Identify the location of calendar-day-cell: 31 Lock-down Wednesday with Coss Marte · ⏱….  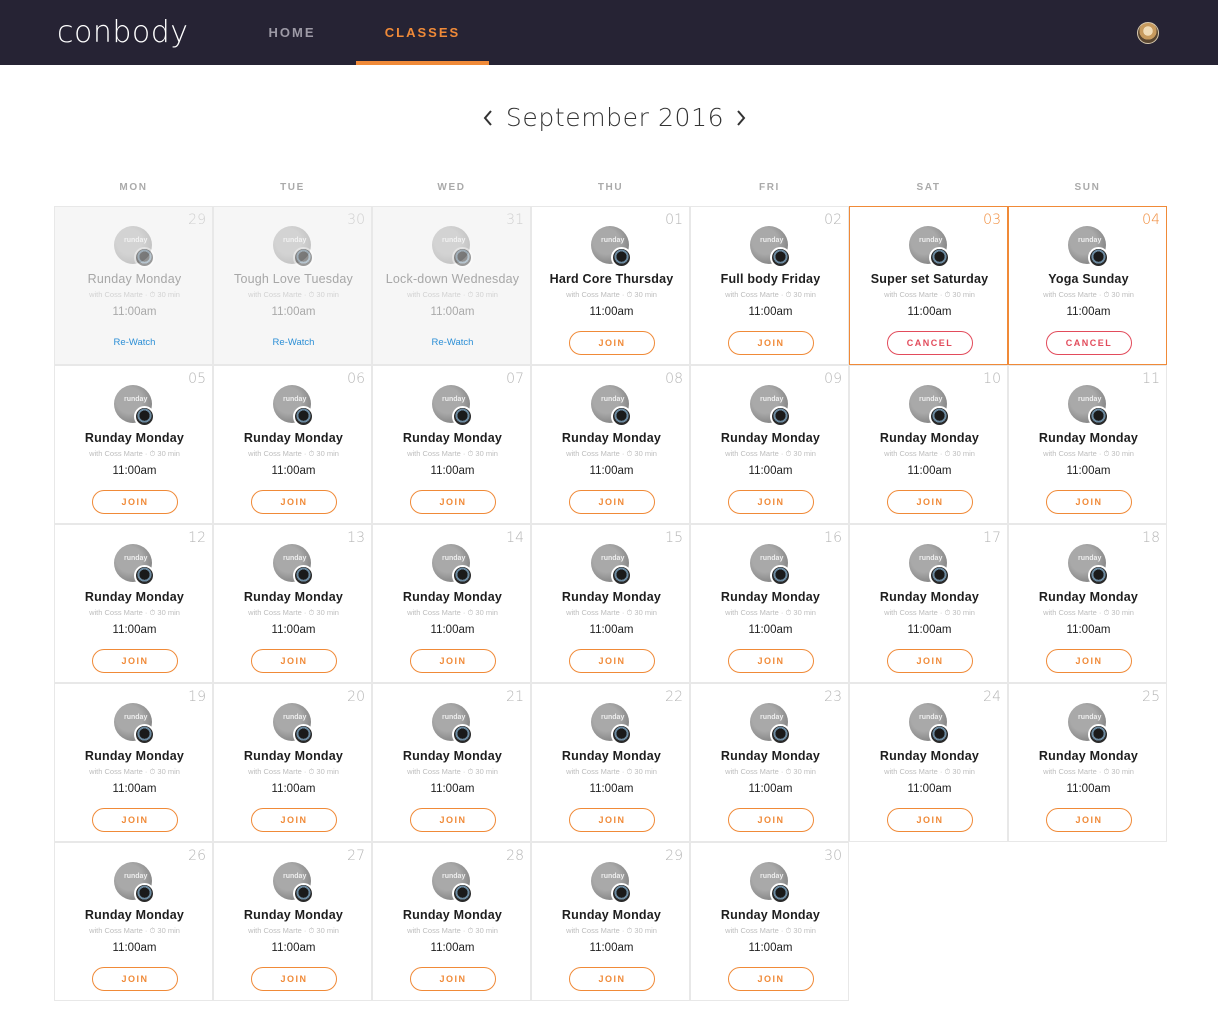
(451, 285).